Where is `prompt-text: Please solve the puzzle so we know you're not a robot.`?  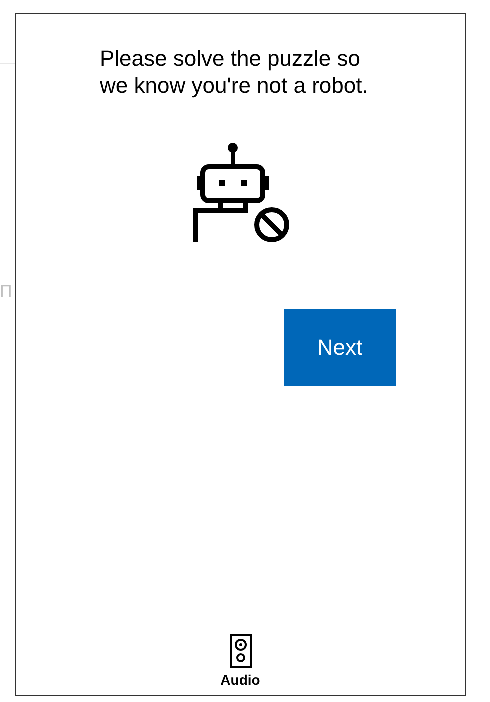
prompt-text: Please solve the puzzle so we know you're not a robot. is located at coordinates (235, 72).